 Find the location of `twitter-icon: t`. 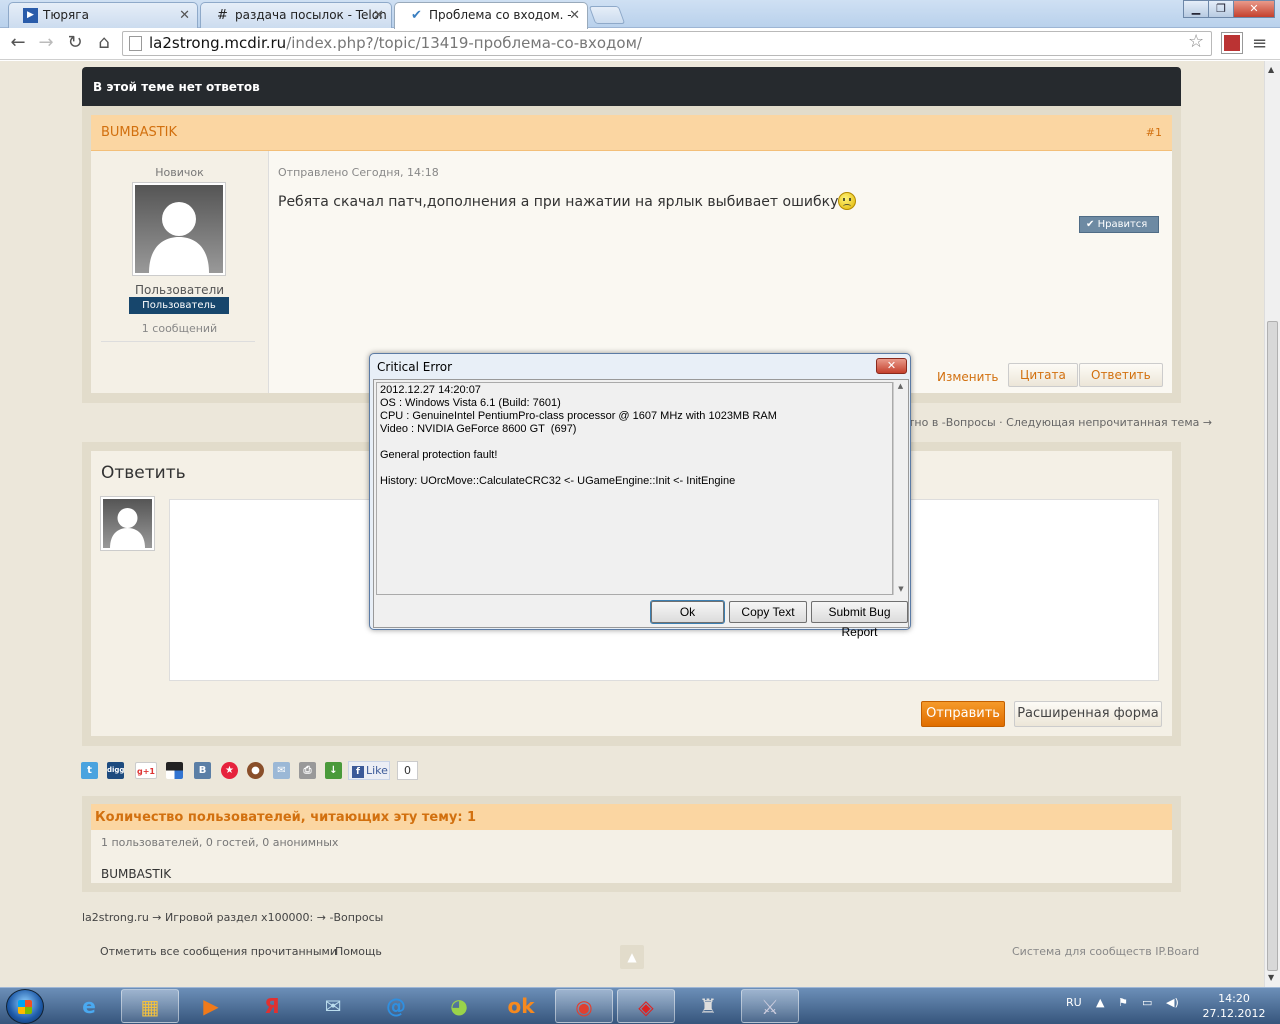

twitter-icon: t is located at coordinates (89, 770).